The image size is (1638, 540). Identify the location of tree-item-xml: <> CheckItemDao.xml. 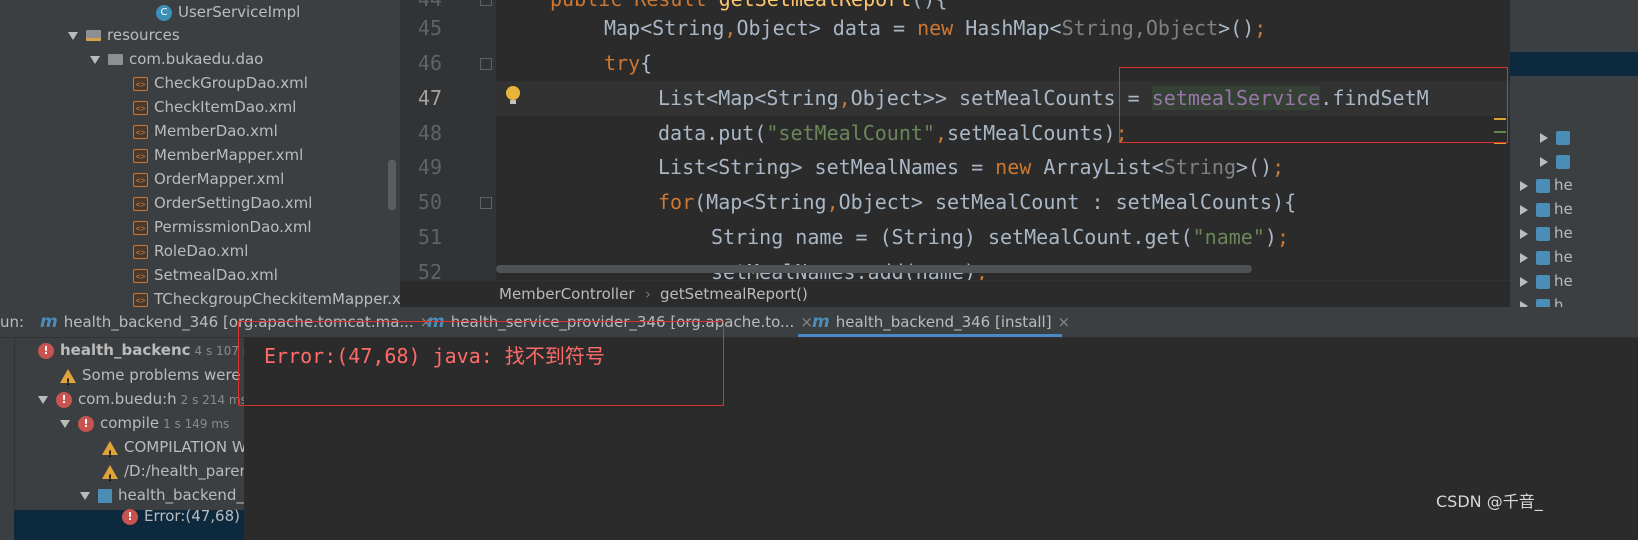
(214, 107).